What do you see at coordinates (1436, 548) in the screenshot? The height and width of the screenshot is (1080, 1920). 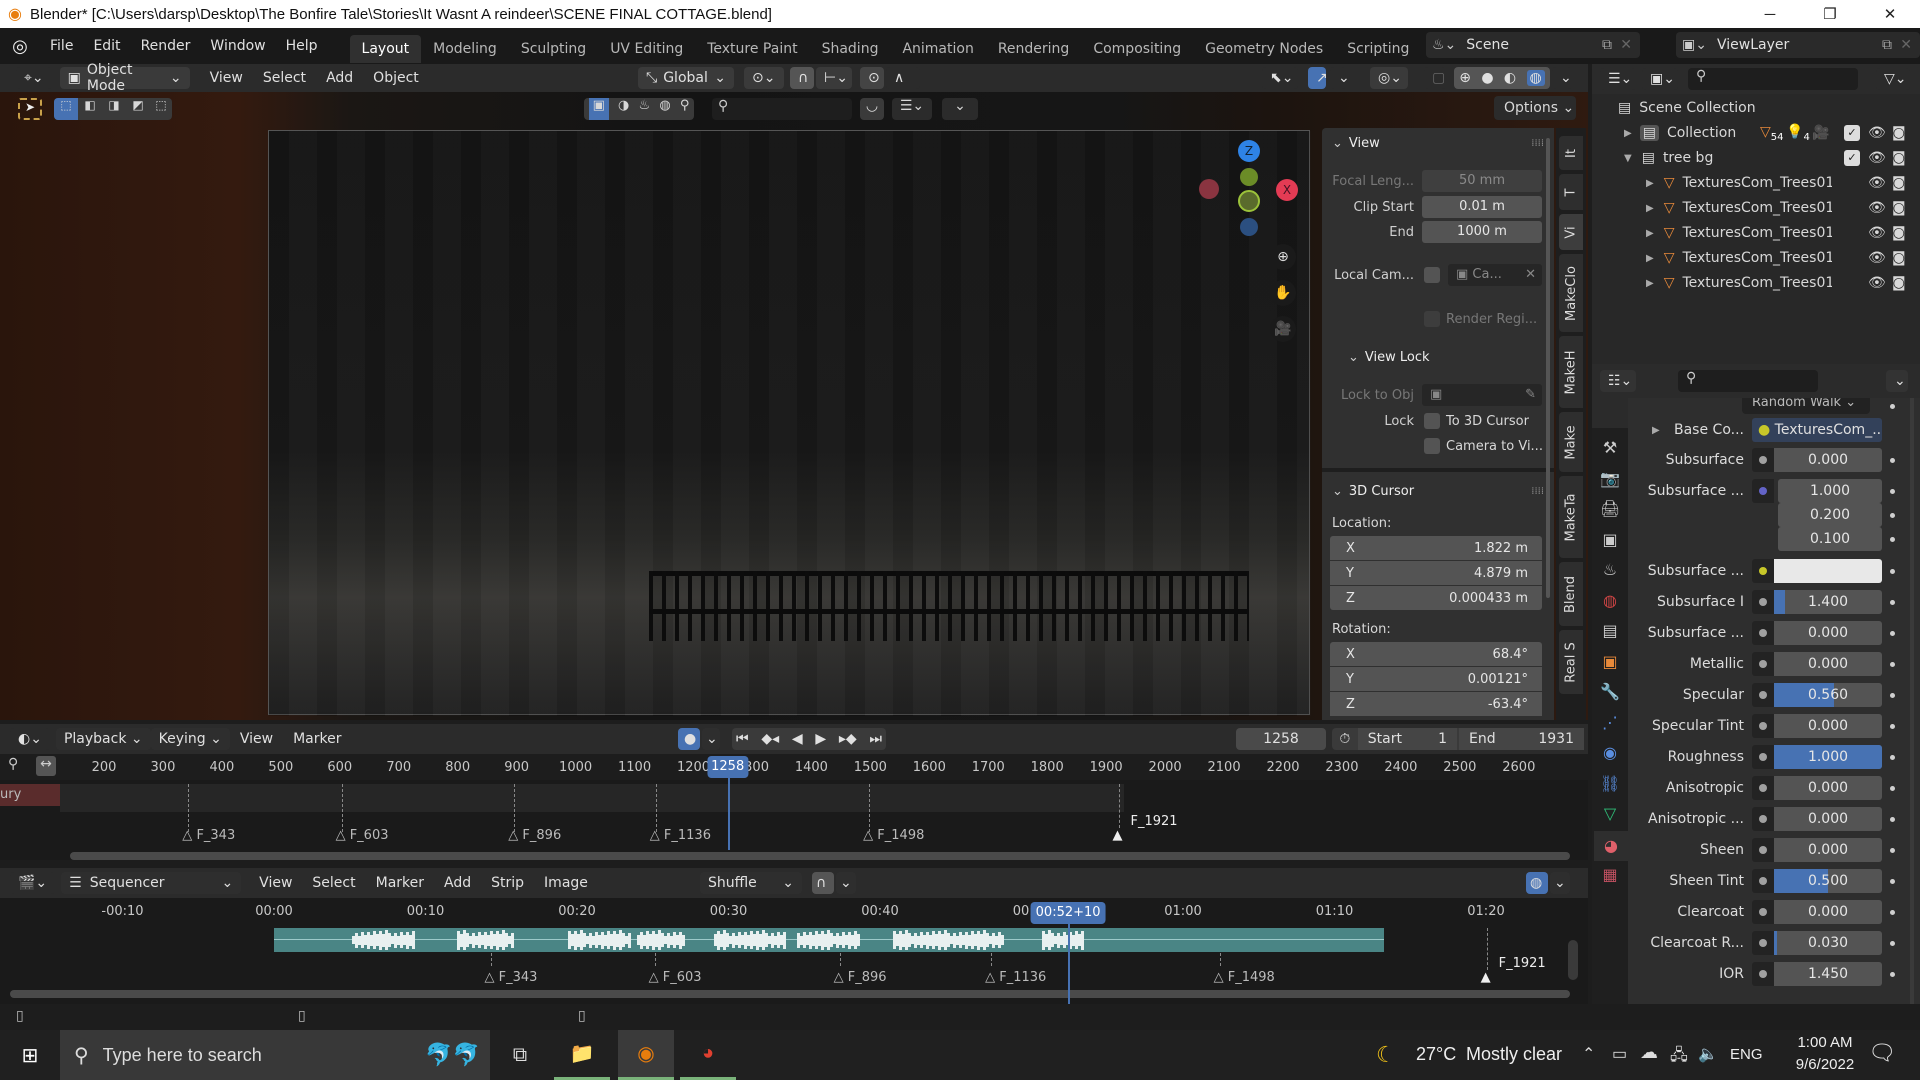 I see `cursor-location-x: X 1.822 m` at bounding box center [1436, 548].